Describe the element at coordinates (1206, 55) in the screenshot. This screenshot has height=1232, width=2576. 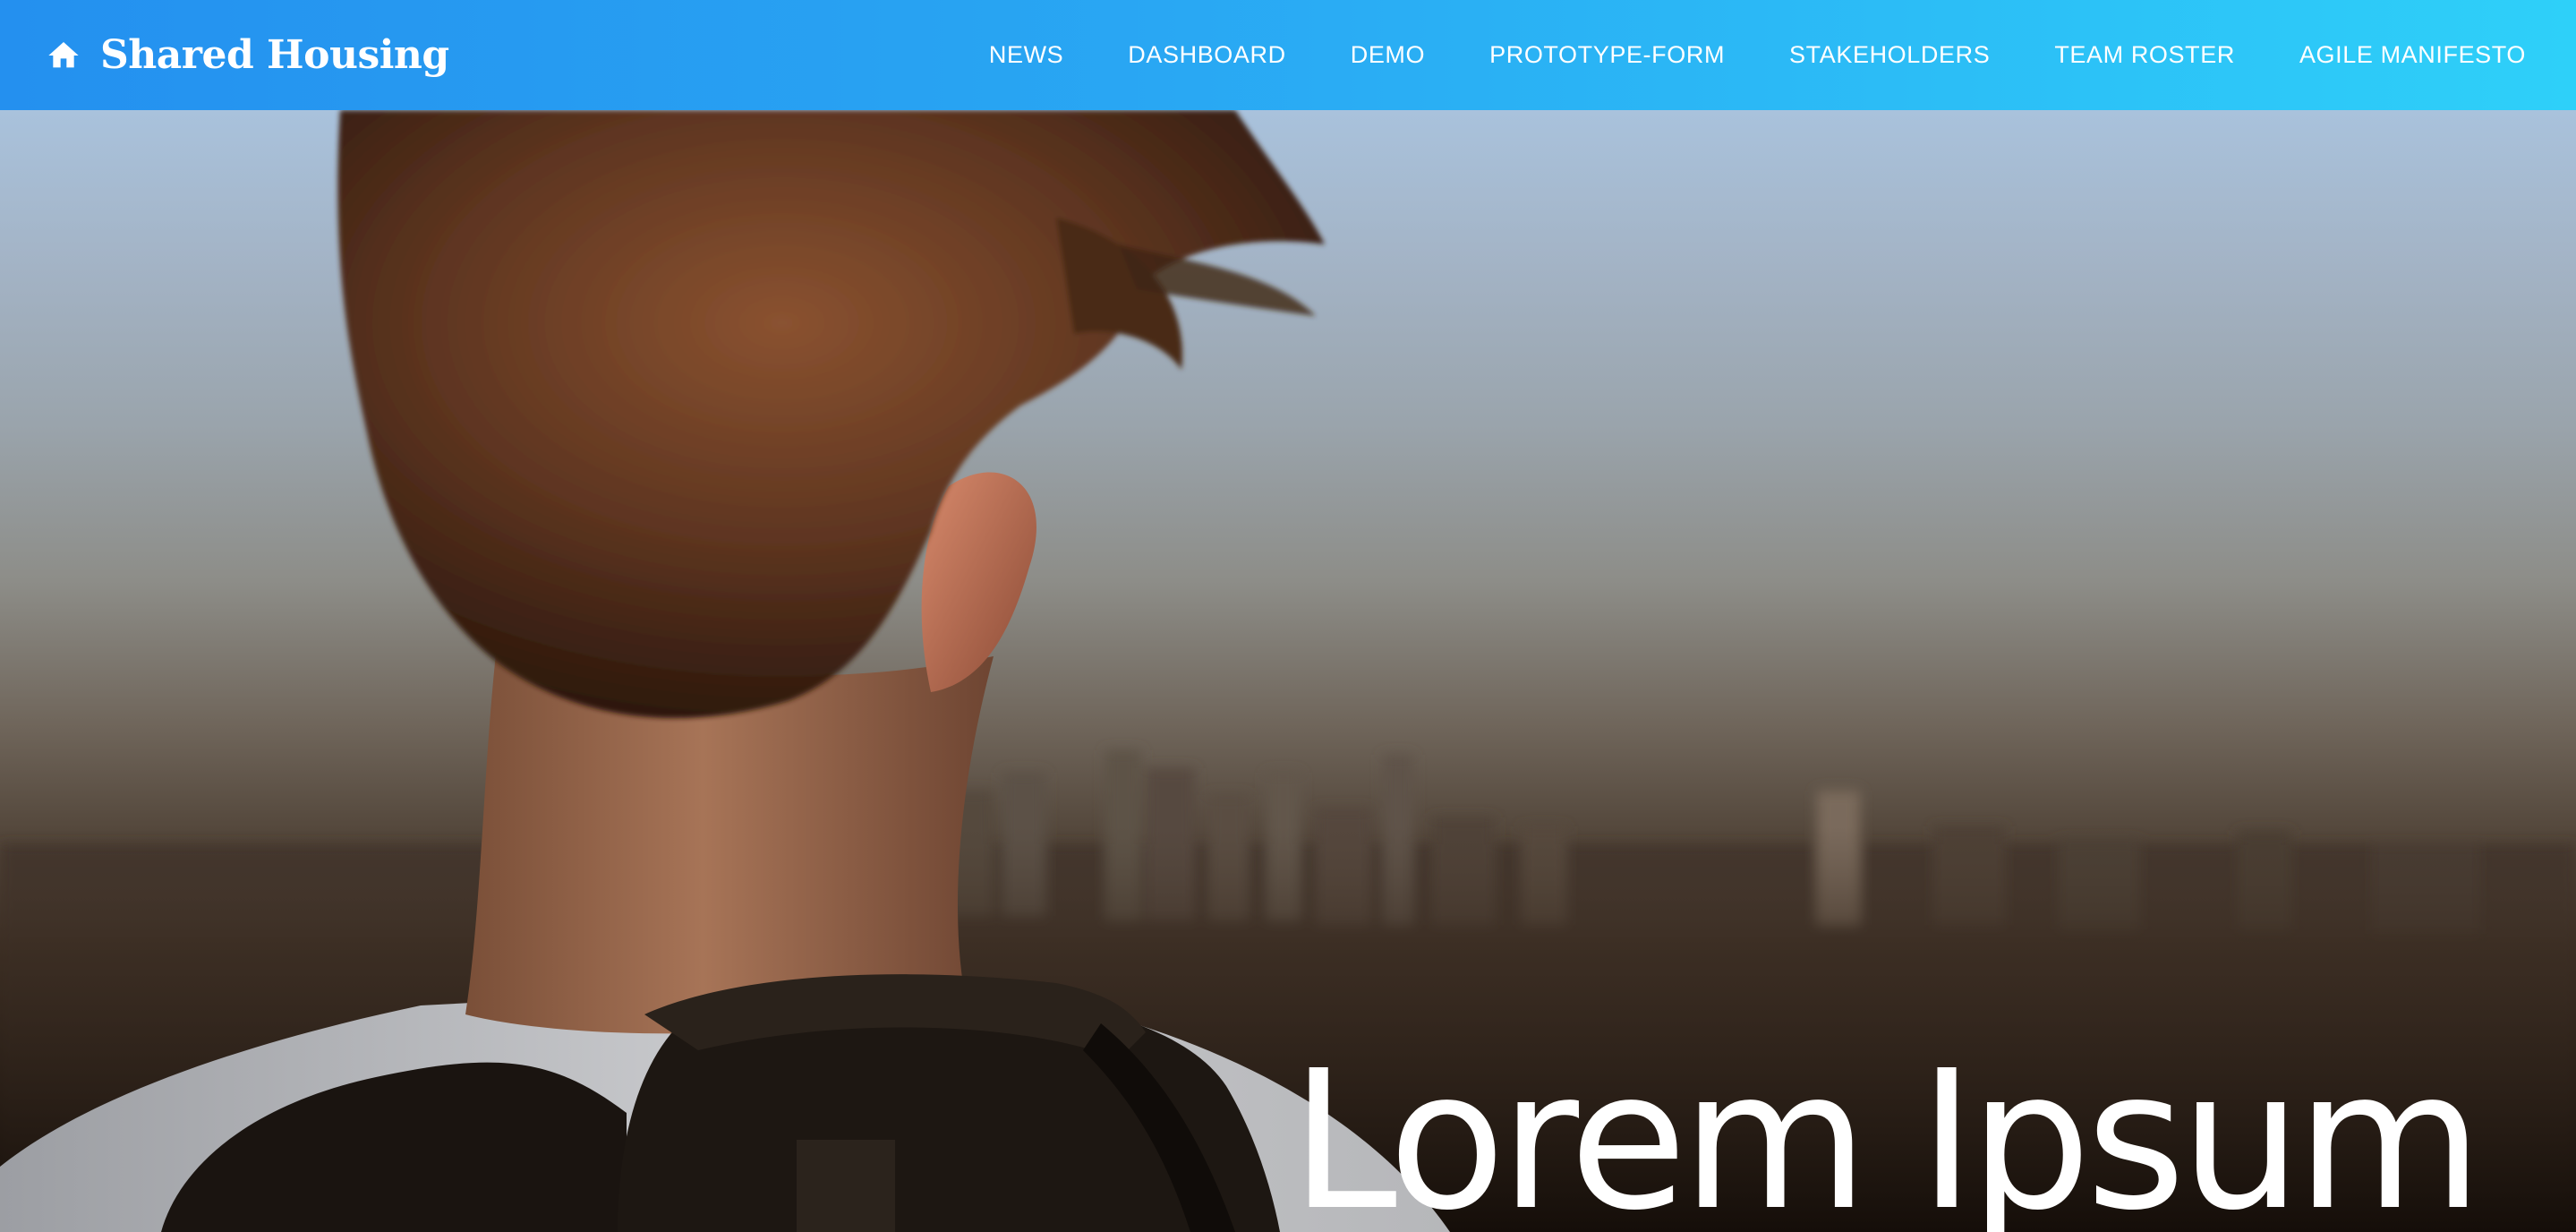
I see `nav-link-dashboard: DASHBOARD` at that location.